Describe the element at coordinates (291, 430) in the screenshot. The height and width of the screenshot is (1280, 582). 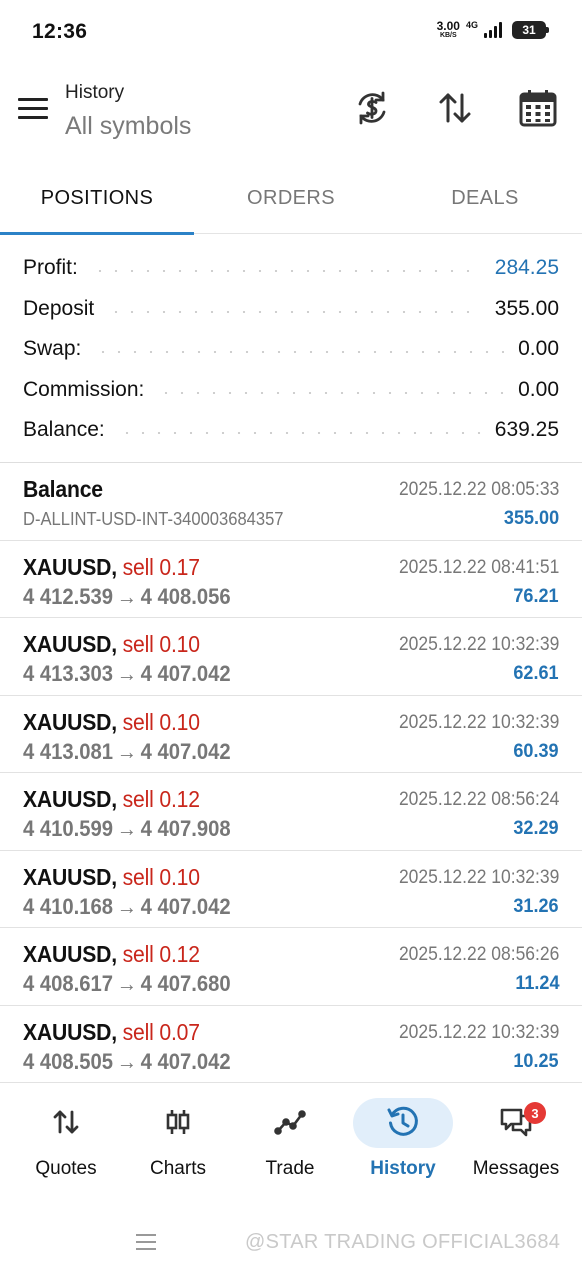
I see `summary-balance-row: Balance: 639.25` at that location.